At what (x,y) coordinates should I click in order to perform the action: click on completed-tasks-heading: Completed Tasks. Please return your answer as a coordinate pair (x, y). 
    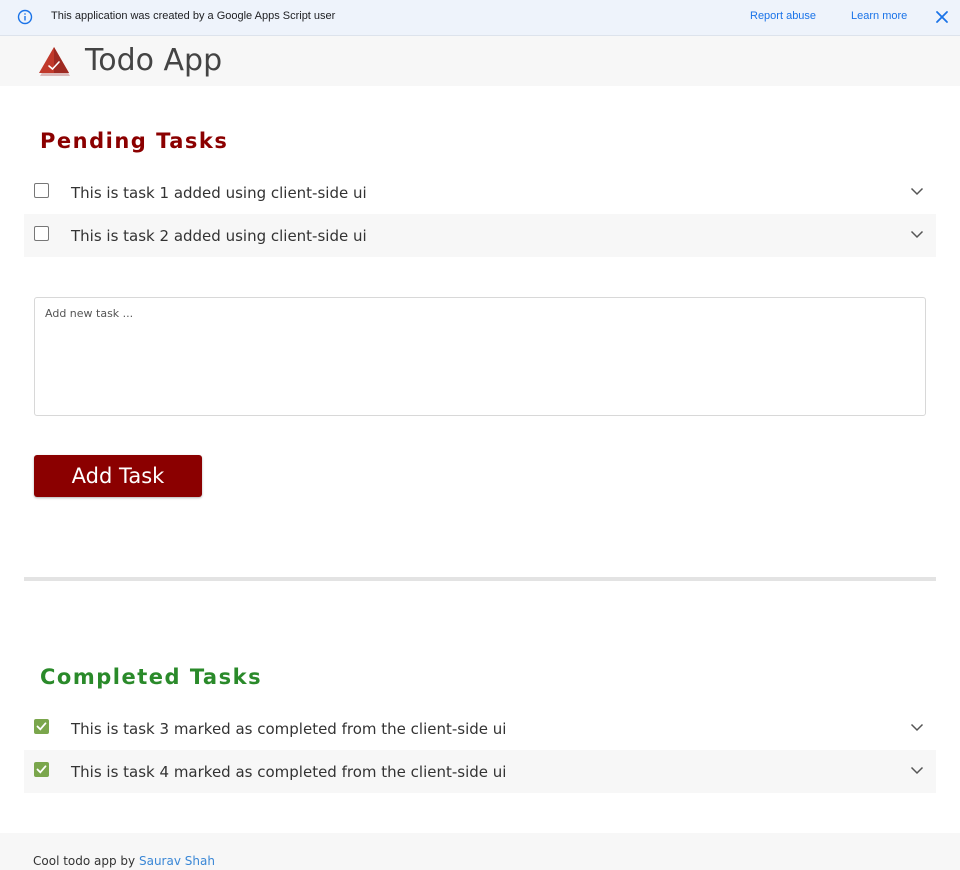
    Looking at the image, I should click on (151, 677).